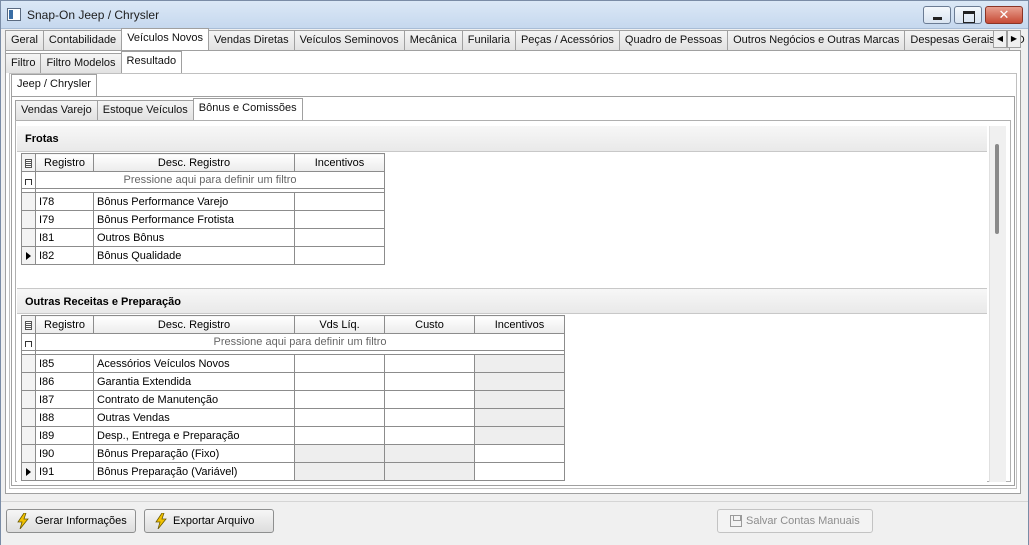  Describe the element at coordinates (194, 435) in the screenshot. I see `cell-desc: Desp., Entrega e Preparação` at that location.